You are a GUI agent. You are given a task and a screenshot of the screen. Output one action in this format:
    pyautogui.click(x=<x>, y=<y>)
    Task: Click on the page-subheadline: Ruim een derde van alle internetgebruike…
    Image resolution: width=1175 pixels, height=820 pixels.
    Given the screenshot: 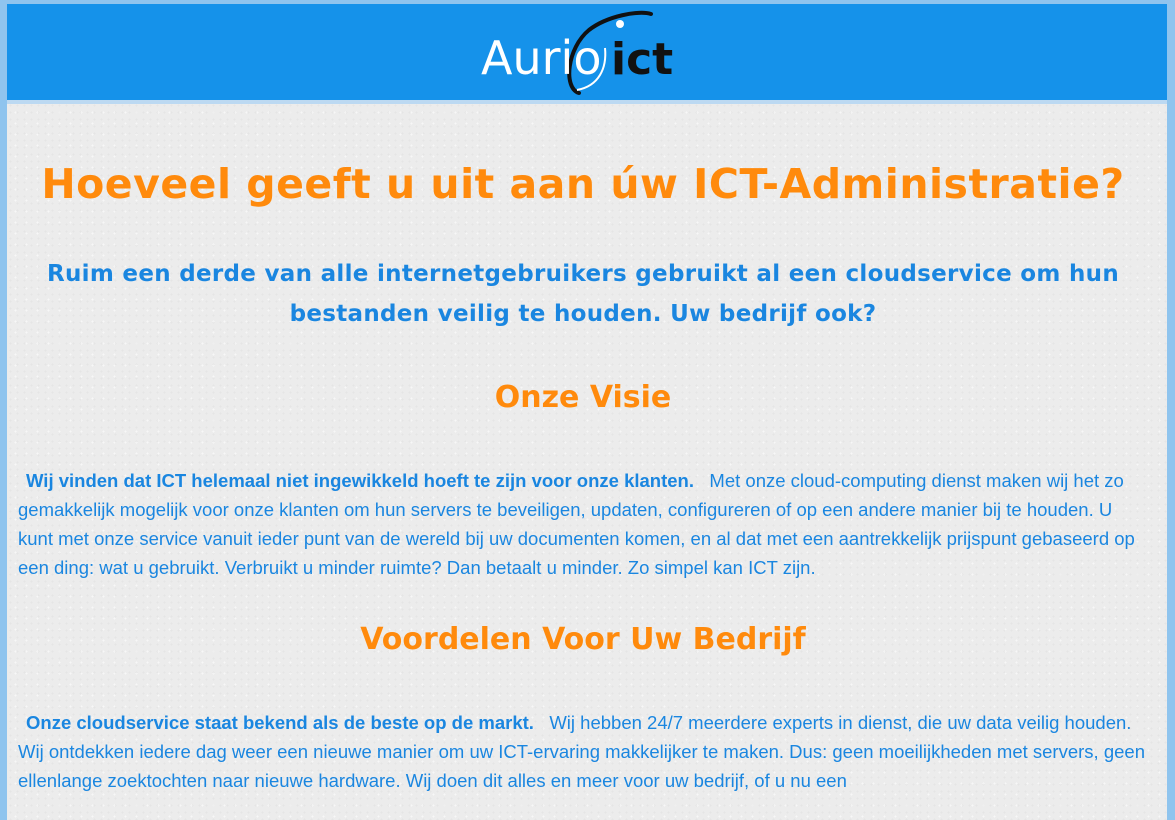 What is the action you would take?
    pyautogui.click(x=582, y=294)
    